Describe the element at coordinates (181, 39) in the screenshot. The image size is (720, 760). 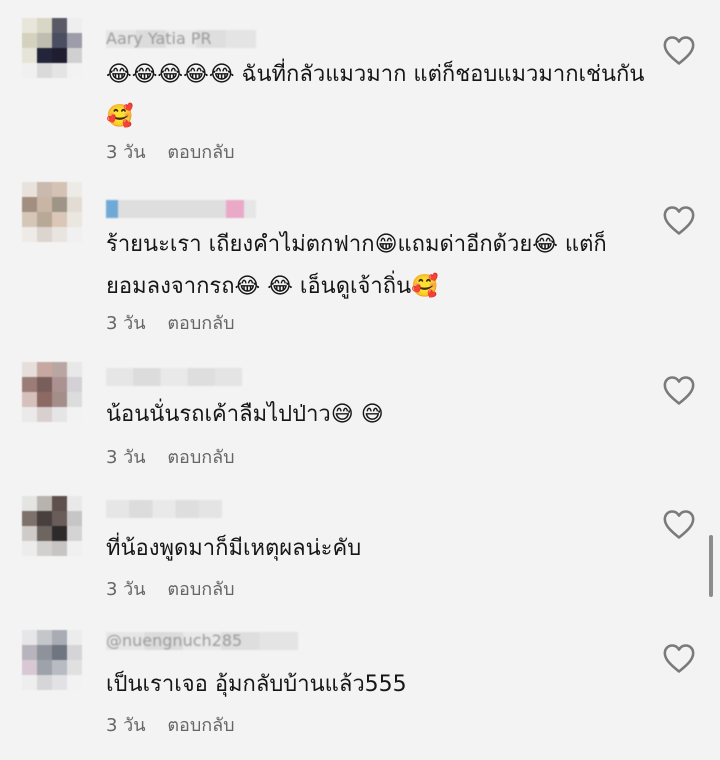
I see `username: Aary Yatia PR` at that location.